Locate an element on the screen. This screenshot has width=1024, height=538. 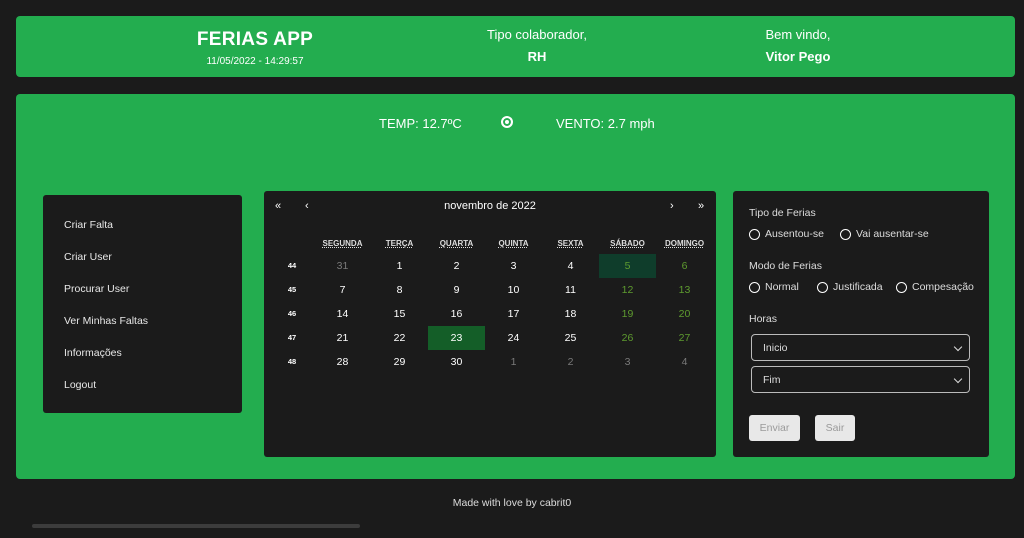
weekday-header: SÁBADO is located at coordinates (627, 243).